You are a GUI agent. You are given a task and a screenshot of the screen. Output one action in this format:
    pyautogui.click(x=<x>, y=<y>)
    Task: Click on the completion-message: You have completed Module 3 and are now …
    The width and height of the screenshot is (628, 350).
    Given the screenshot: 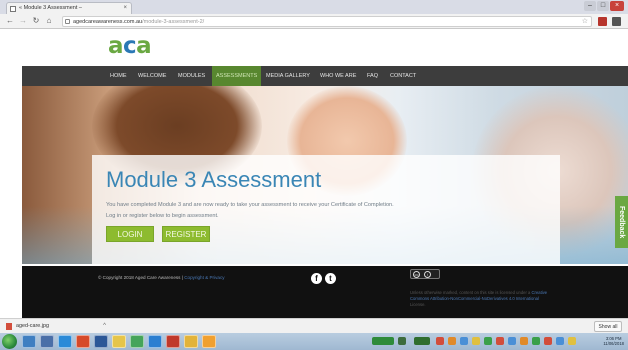 What is the action you would take?
    pyautogui.click(x=250, y=205)
    